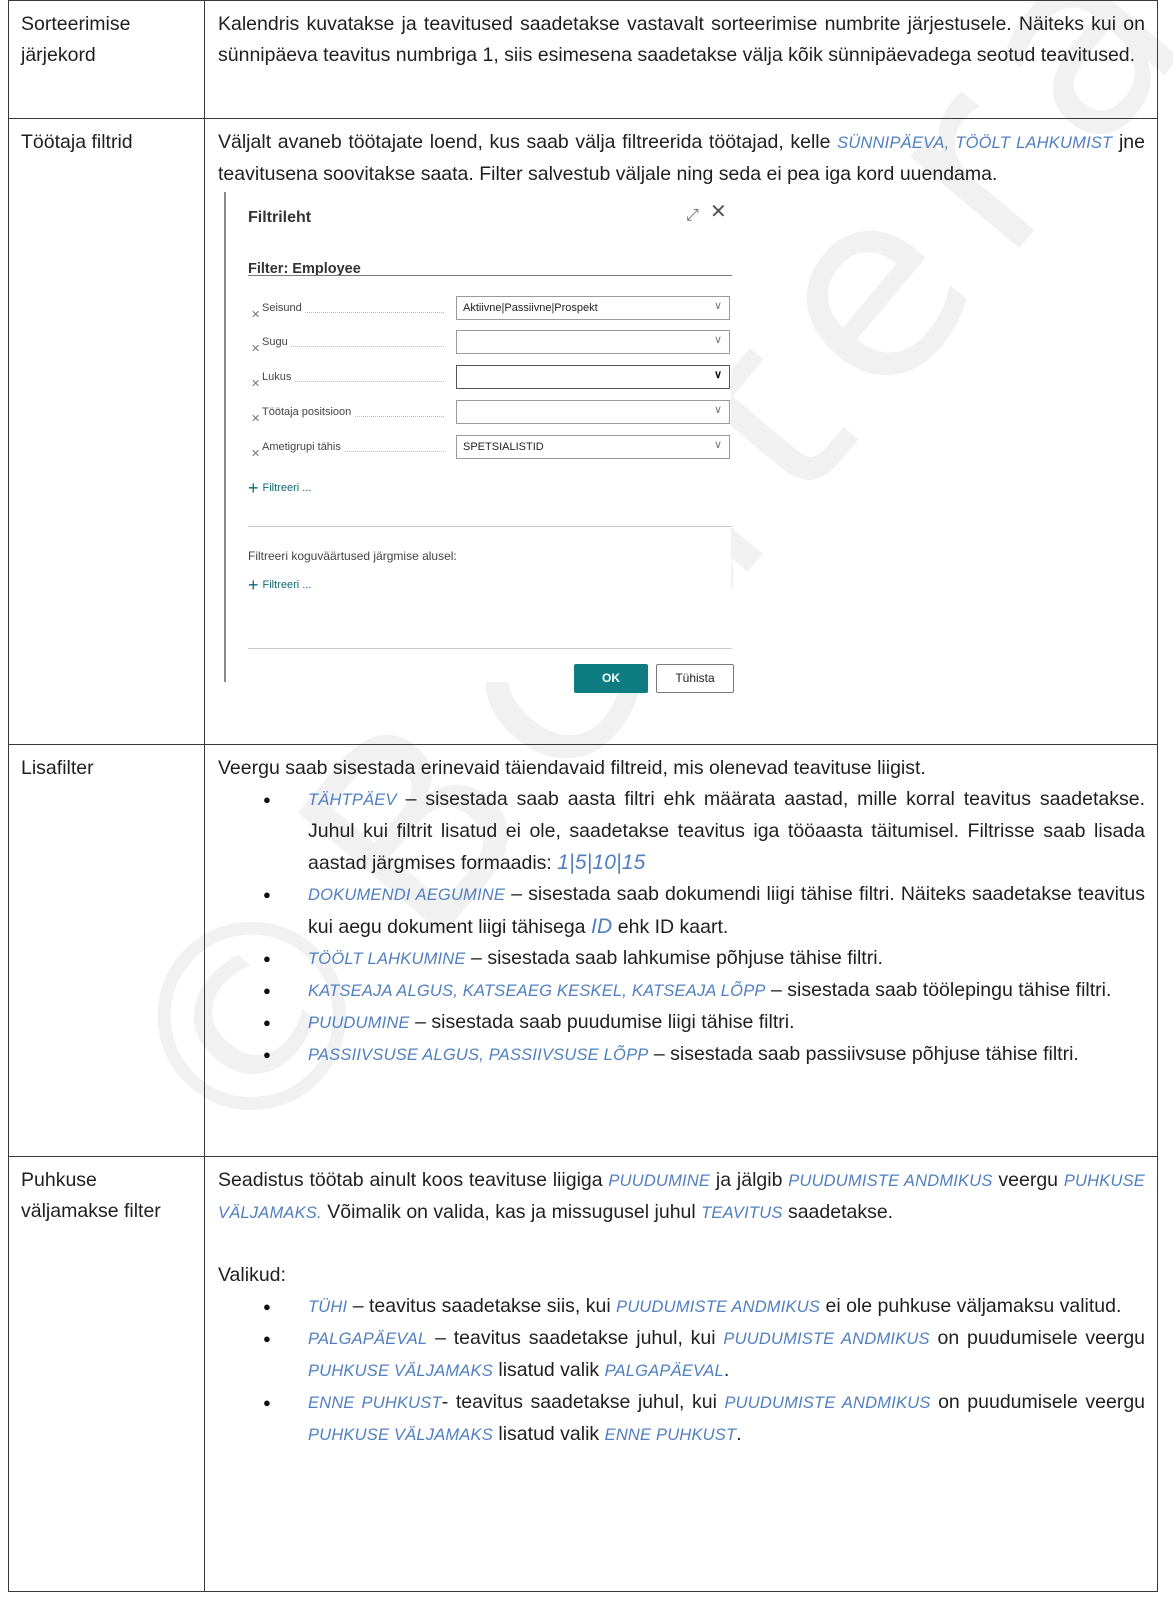 This screenshot has width=1173, height=1601. What do you see at coordinates (593, 447) in the screenshot?
I see `filter-value-select: SPETSIALISTID ∨` at bounding box center [593, 447].